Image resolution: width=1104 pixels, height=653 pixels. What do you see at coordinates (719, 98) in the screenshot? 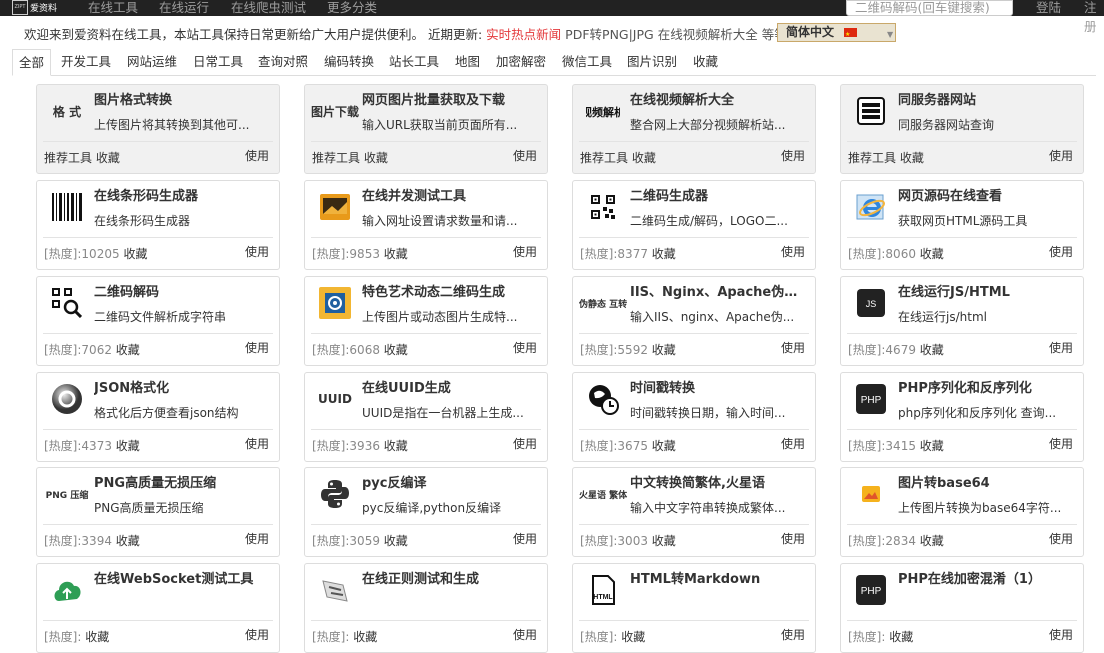
I see `tool-title: 在线视频解析大全` at bounding box center [719, 98].